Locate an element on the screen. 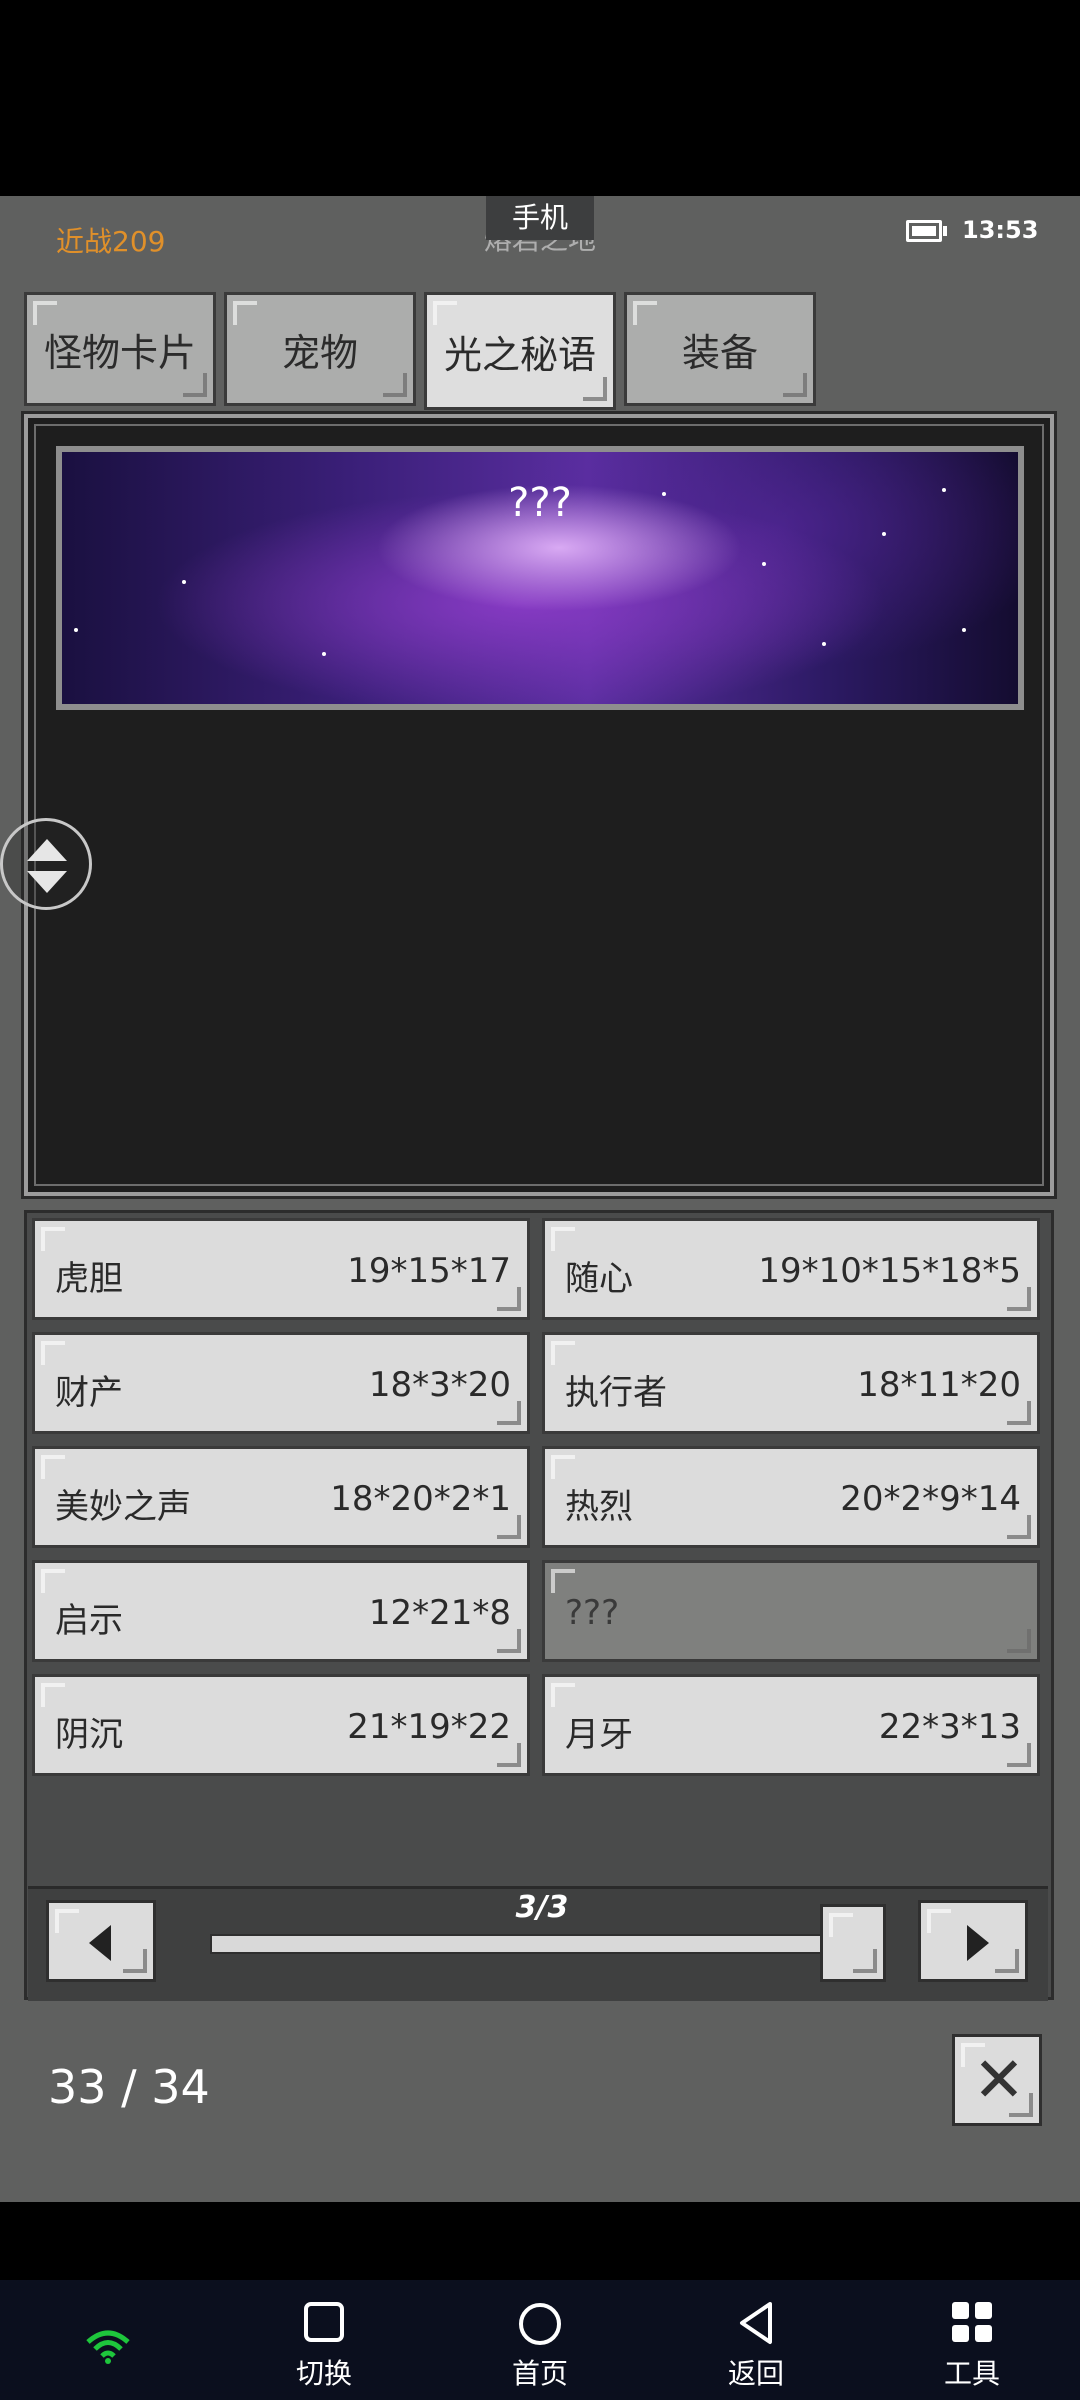  nav-label: 首页 is located at coordinates (539, 2373).